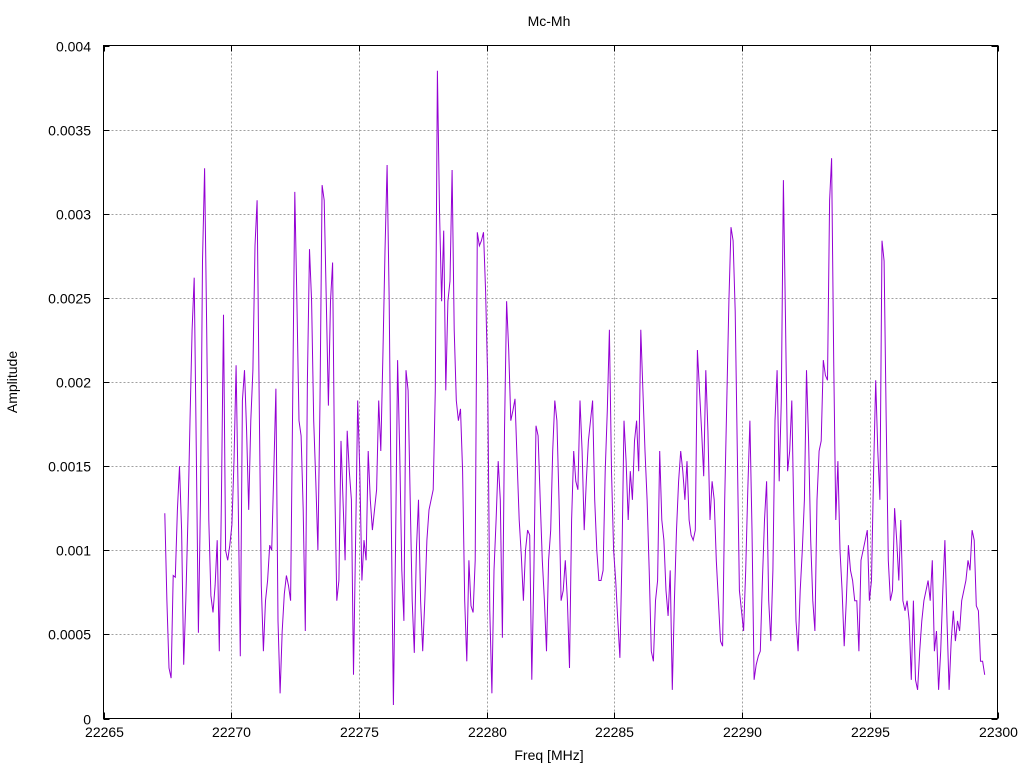 Image resolution: width=1024 pixels, height=768 pixels. I want to click on y-tick-label: 0.001, so click(73, 551).